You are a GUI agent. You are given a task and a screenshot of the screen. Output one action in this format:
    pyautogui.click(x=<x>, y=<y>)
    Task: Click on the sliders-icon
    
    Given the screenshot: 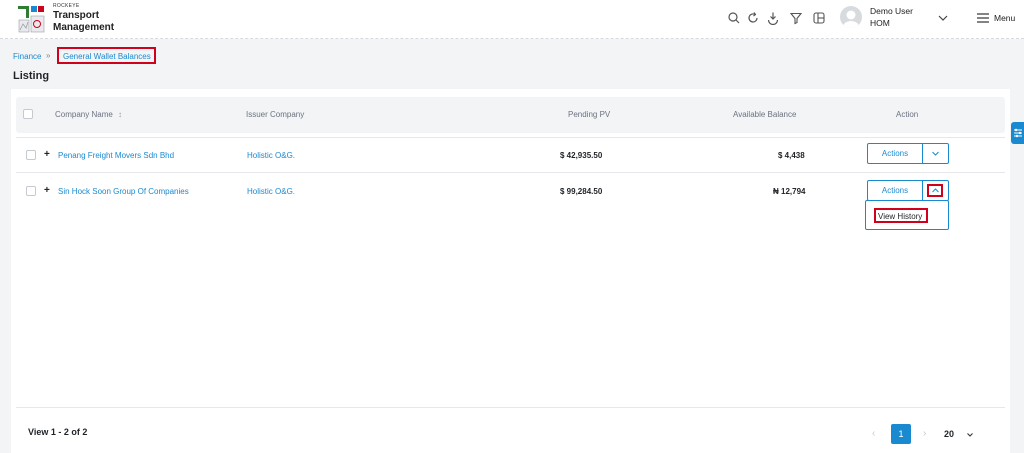 What is the action you would take?
    pyautogui.click(x=1018, y=133)
    